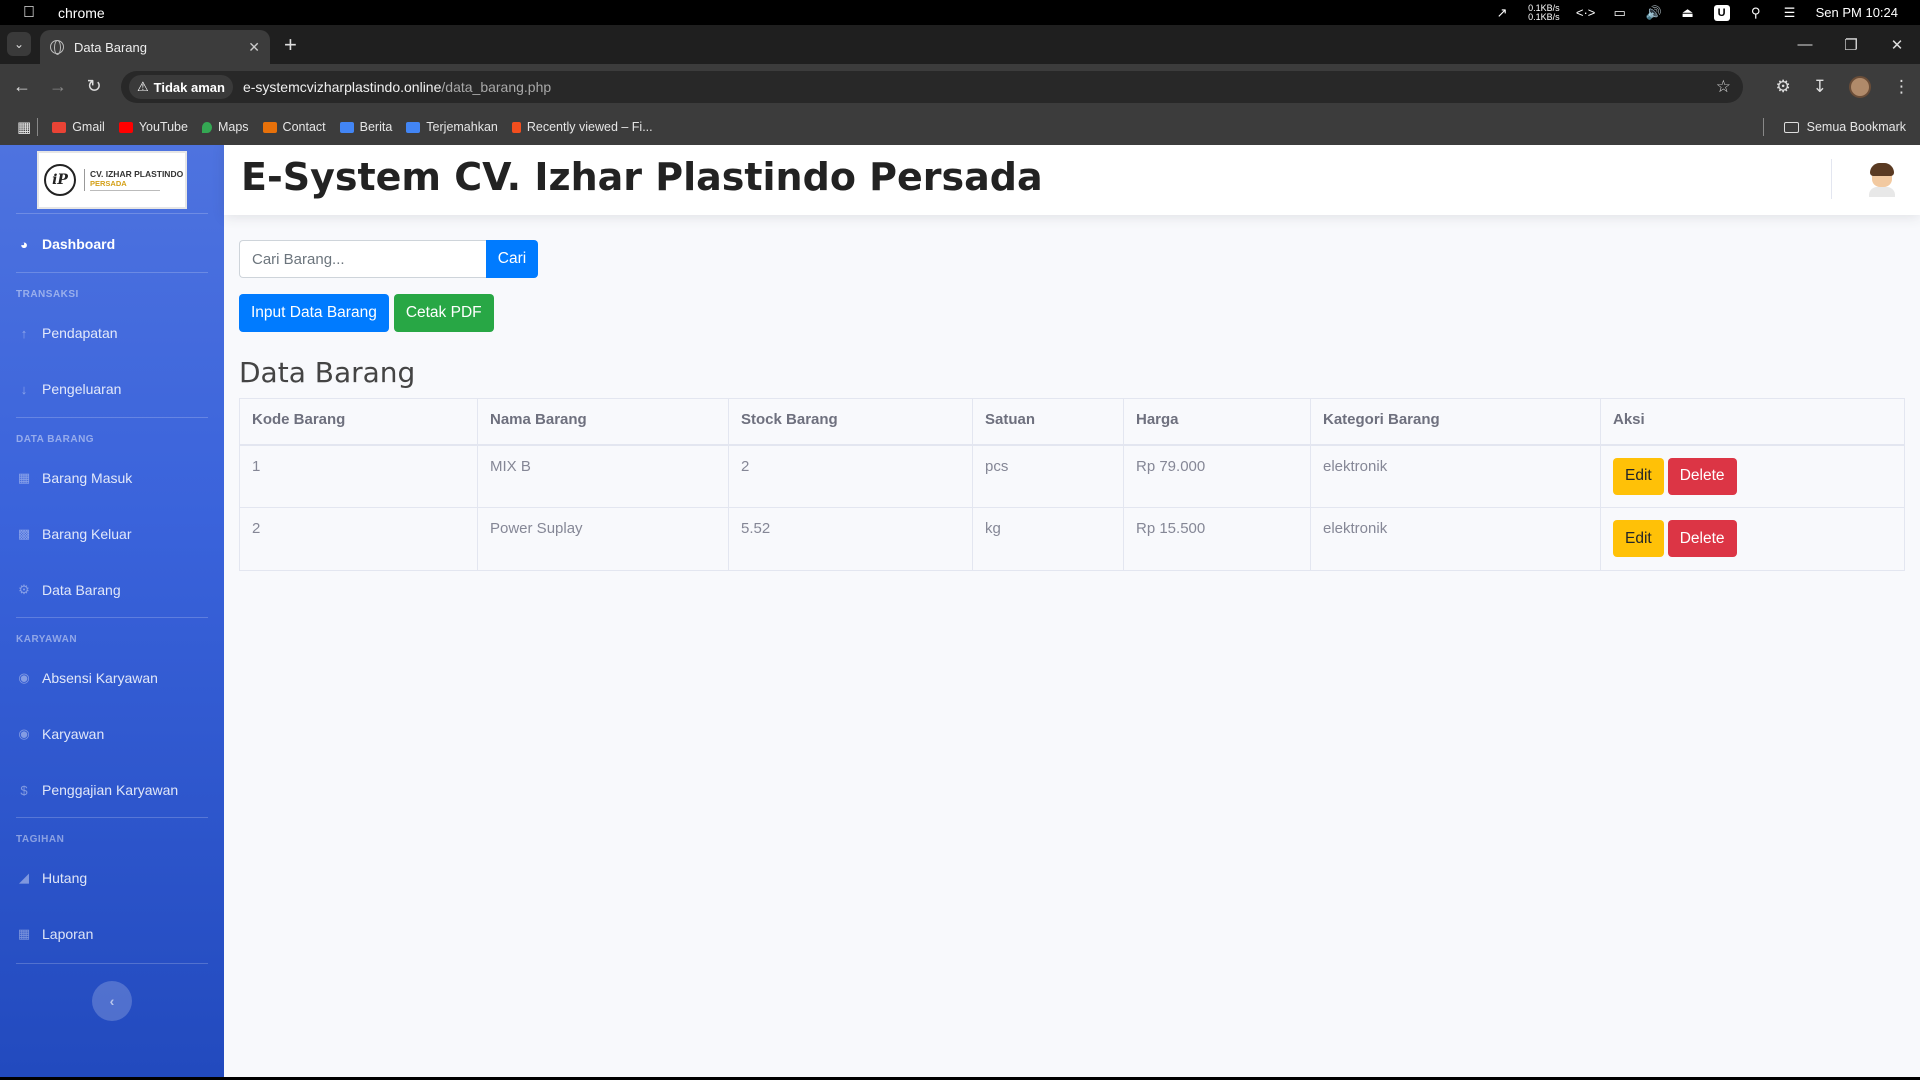  What do you see at coordinates (100, 678) in the screenshot?
I see `sidebar-item-label: Absensi Karyawan` at bounding box center [100, 678].